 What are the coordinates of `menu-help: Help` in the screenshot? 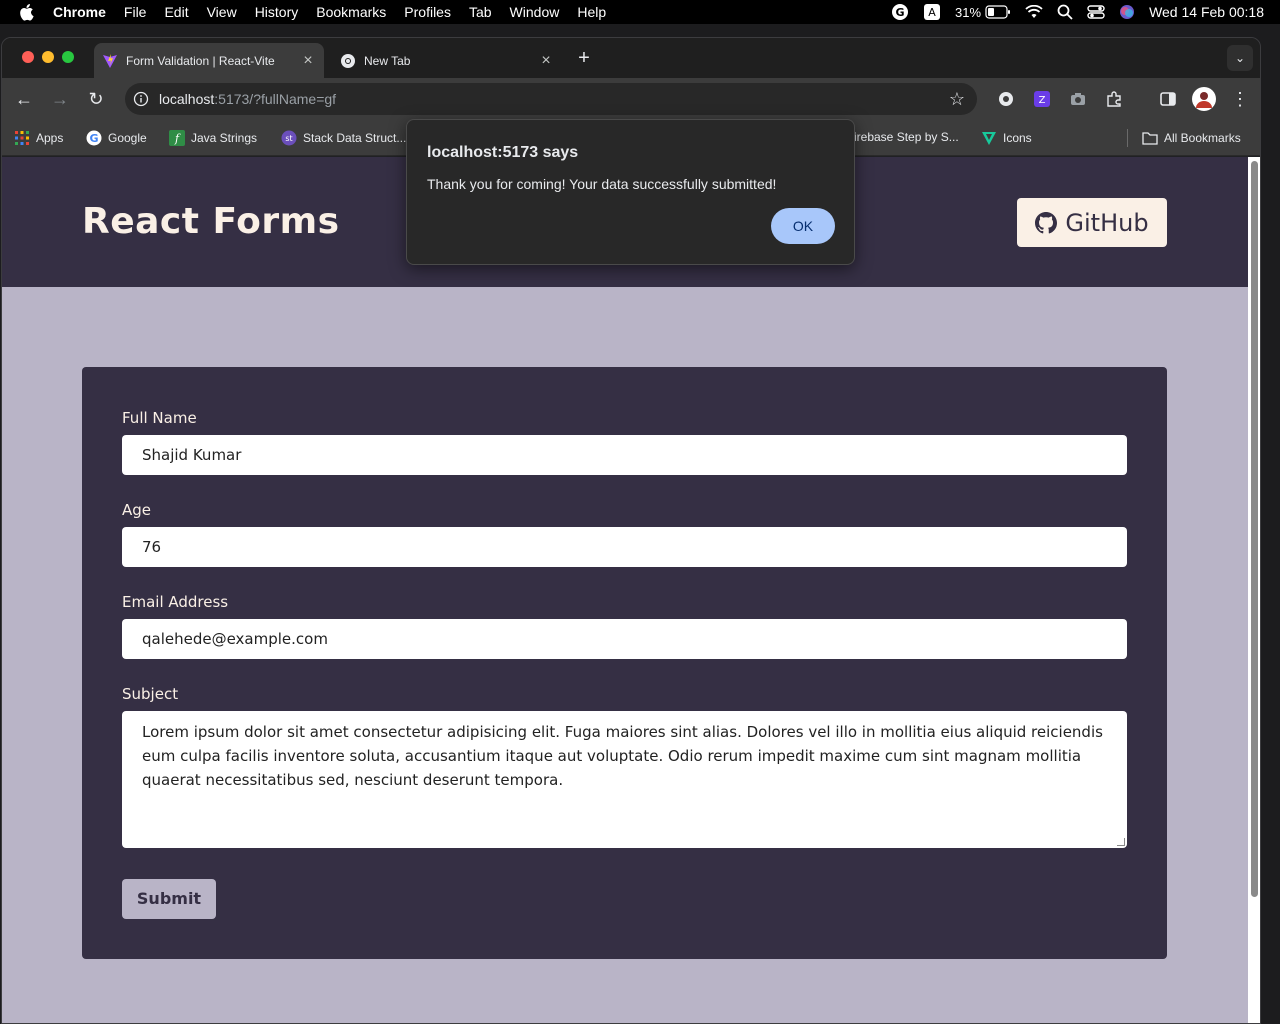 It's located at (591, 12).